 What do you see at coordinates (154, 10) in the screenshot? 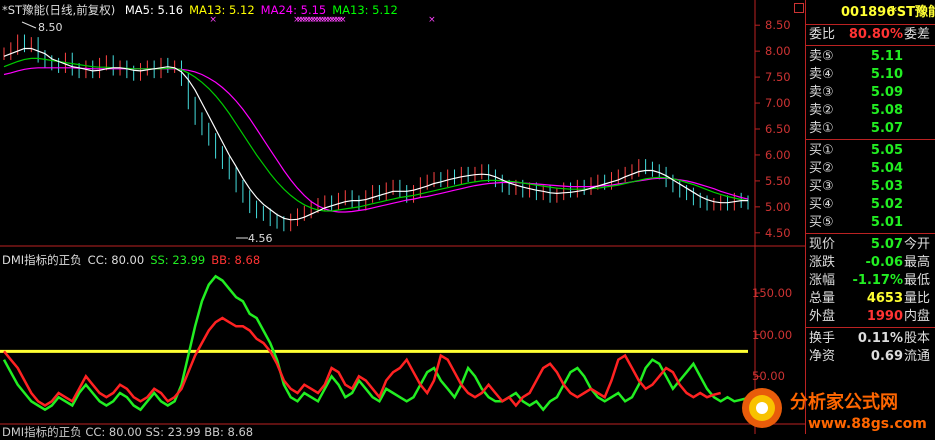
I see `ma-legend-item: MA5: 5.16` at bounding box center [154, 10].